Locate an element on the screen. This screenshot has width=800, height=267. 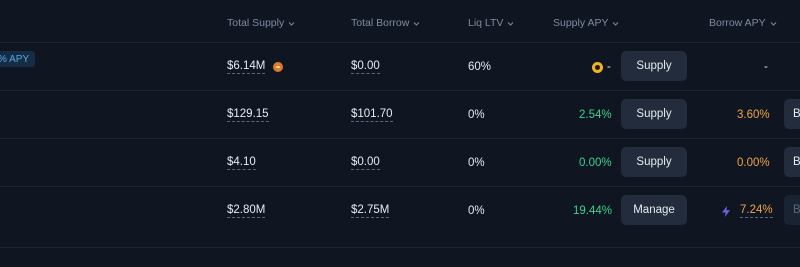
apy-badge: % APY is located at coordinates (18, 59).